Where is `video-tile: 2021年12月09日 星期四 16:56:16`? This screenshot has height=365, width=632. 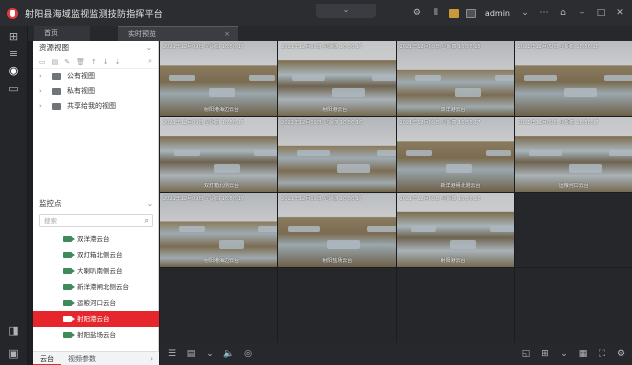 video-tile: 2021年12月09日 星期四 16:56:16 is located at coordinates (337, 154).